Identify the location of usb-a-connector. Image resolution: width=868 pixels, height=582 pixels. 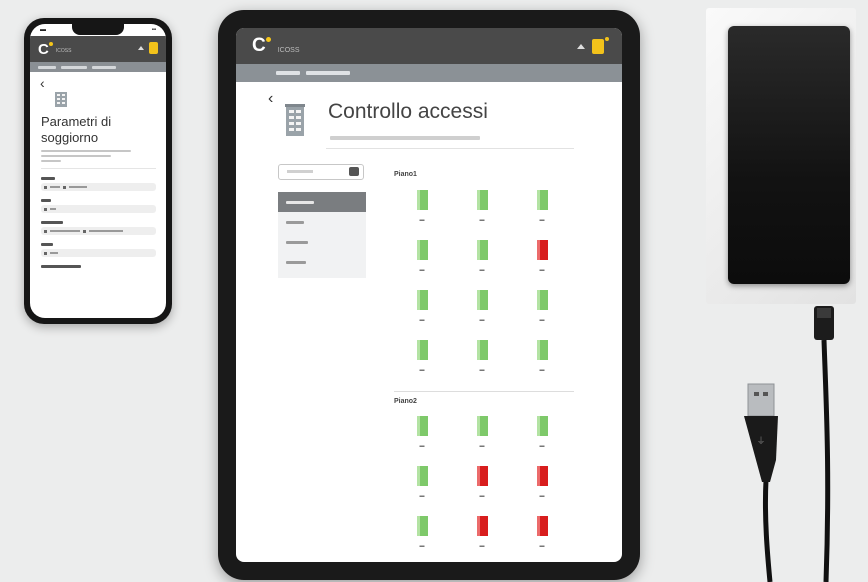
(761, 400).